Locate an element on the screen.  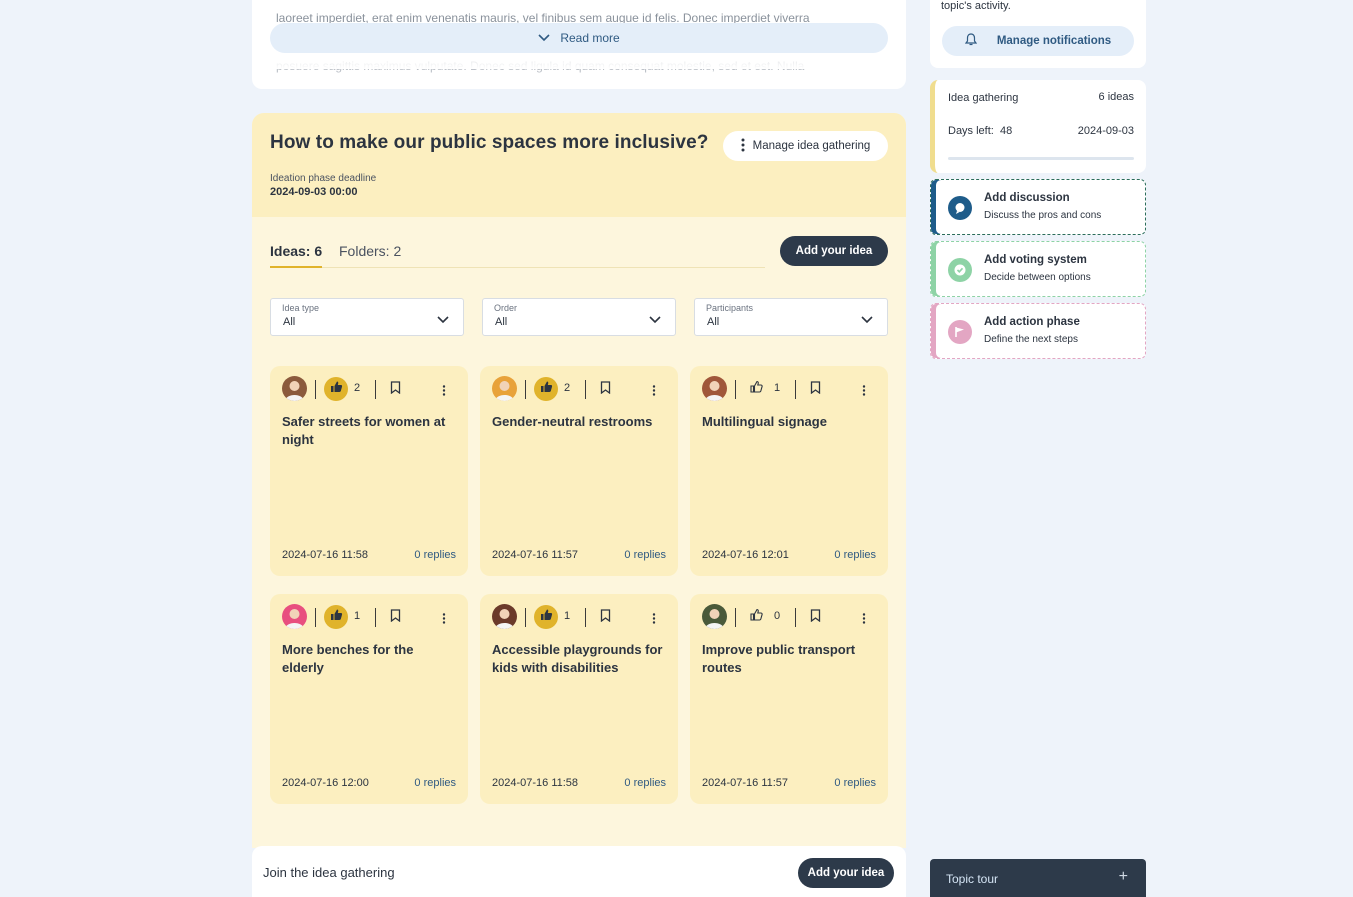
idea-title: Improve public transport routes is located at coordinates (789, 659).